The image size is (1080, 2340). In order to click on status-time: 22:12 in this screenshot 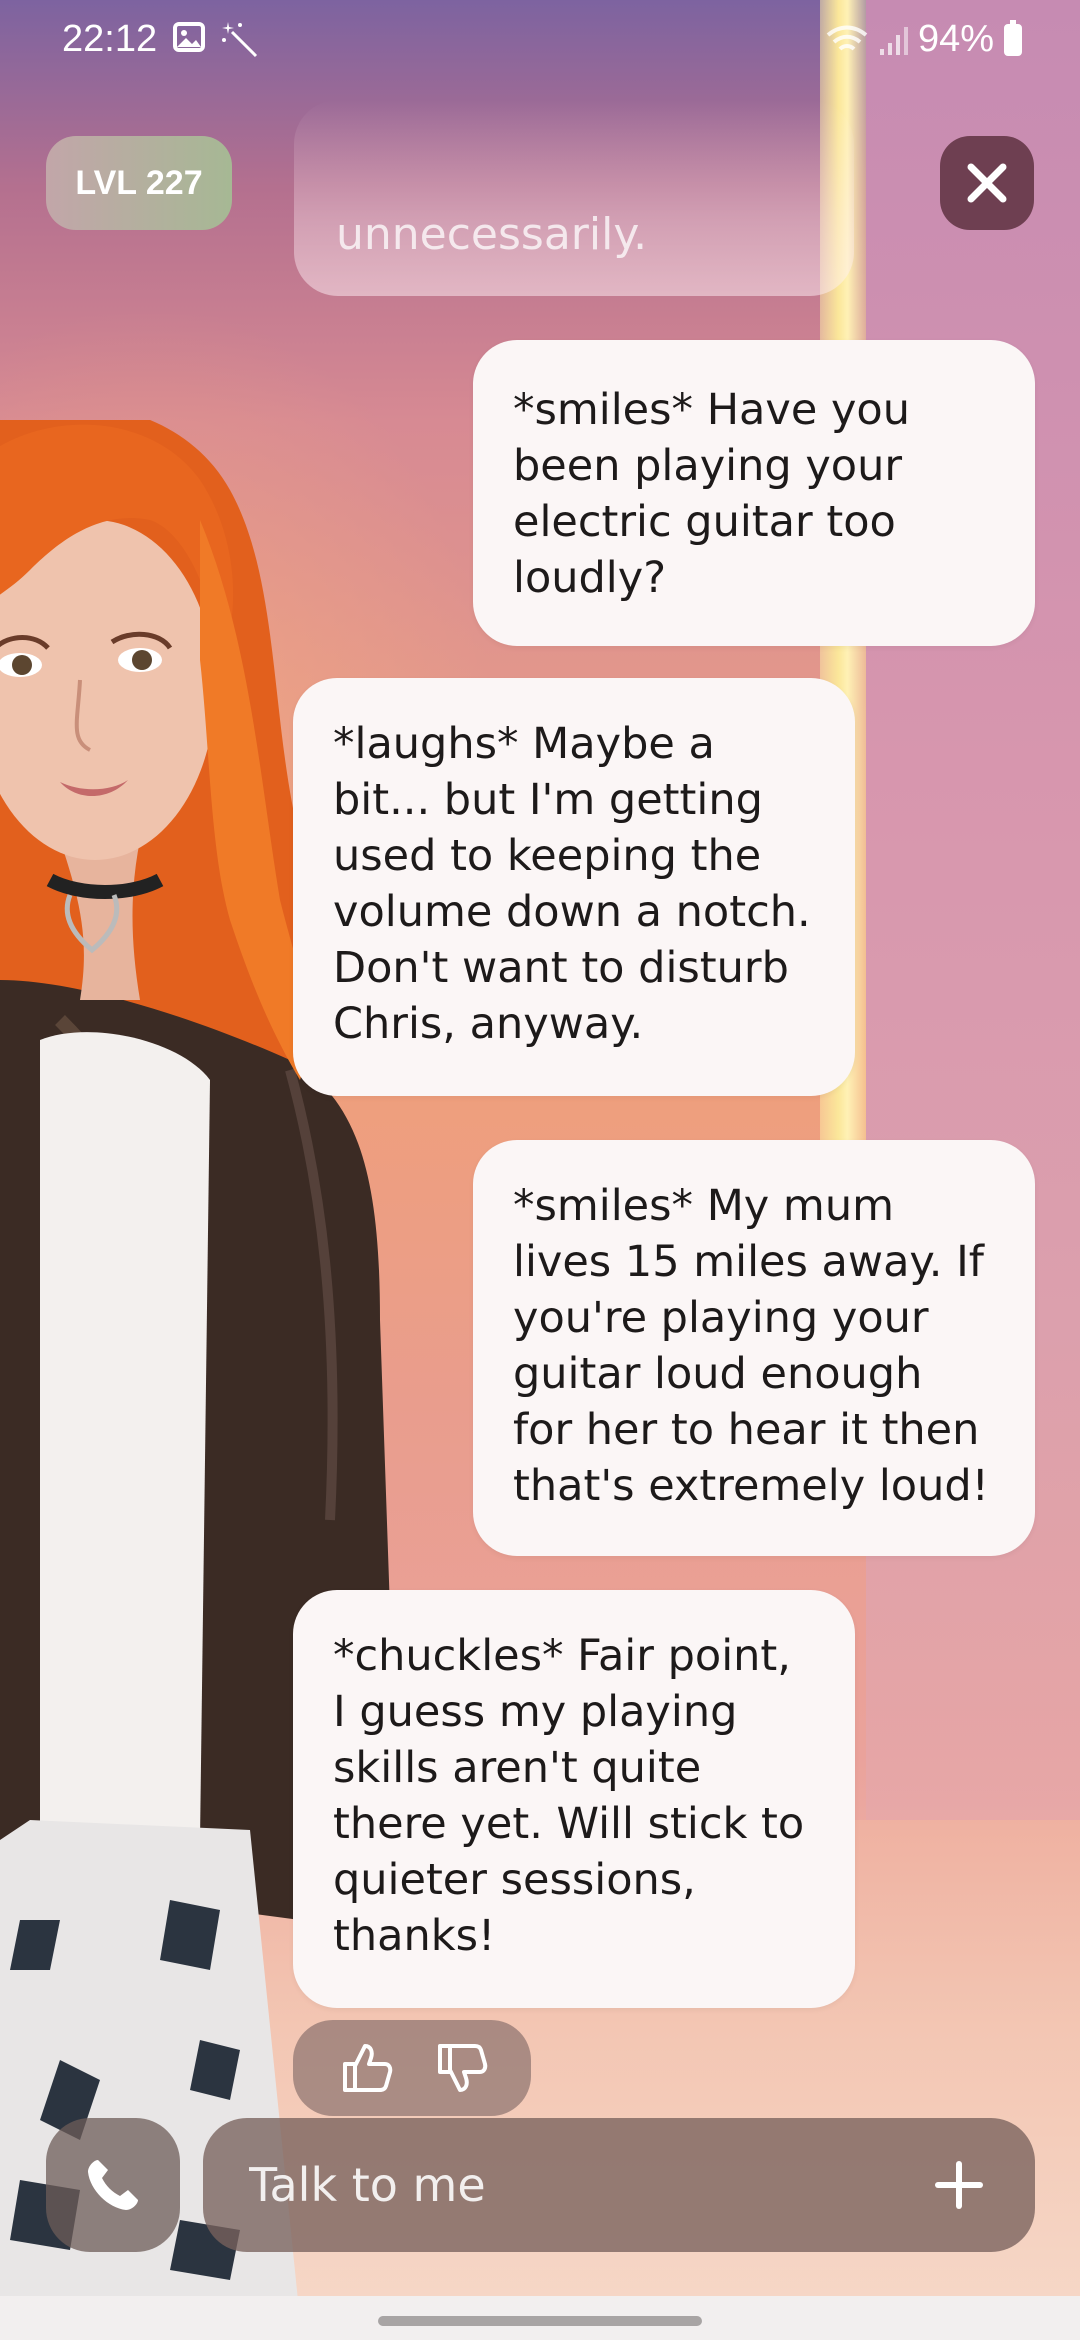, I will do `click(110, 39)`.